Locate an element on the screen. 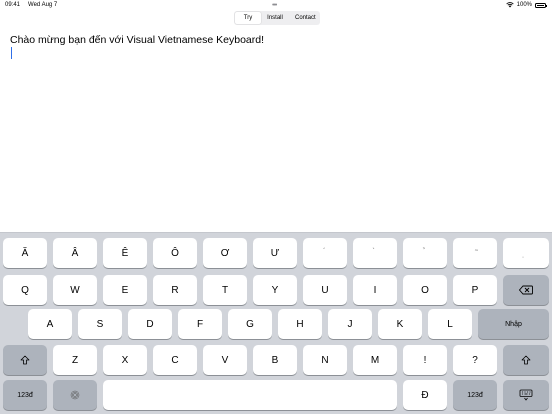 The image size is (552, 414). key-n: N is located at coordinates (325, 360).